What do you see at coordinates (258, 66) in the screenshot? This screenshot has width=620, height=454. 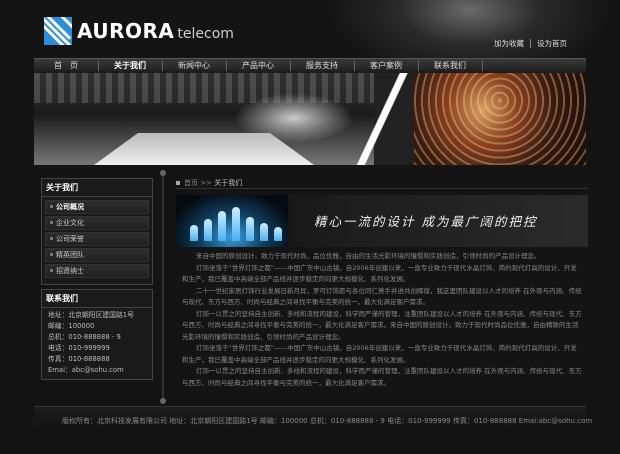 I see `nav-item-products: 产品中心` at bounding box center [258, 66].